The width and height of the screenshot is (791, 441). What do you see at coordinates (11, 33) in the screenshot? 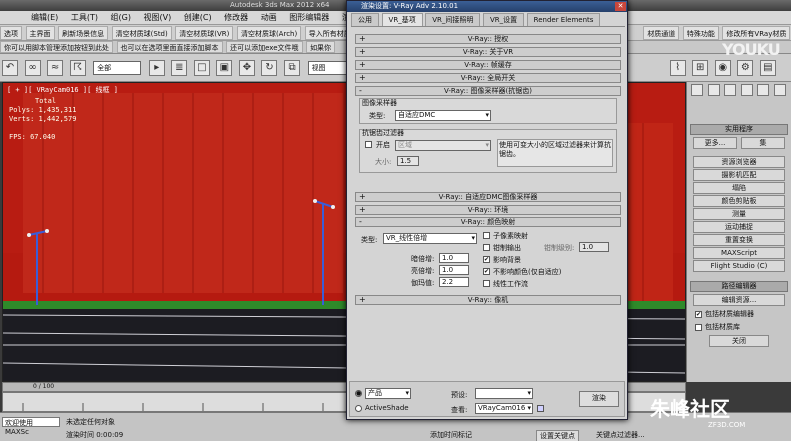
I see `tb-options: 选项` at bounding box center [11, 33].